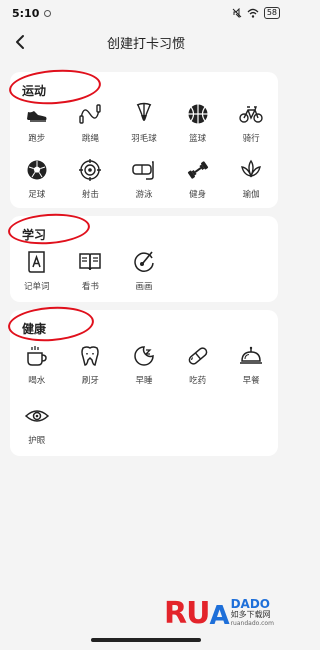  Describe the element at coordinates (271, 13) in the screenshot. I see `battery-indicator: 58` at that location.